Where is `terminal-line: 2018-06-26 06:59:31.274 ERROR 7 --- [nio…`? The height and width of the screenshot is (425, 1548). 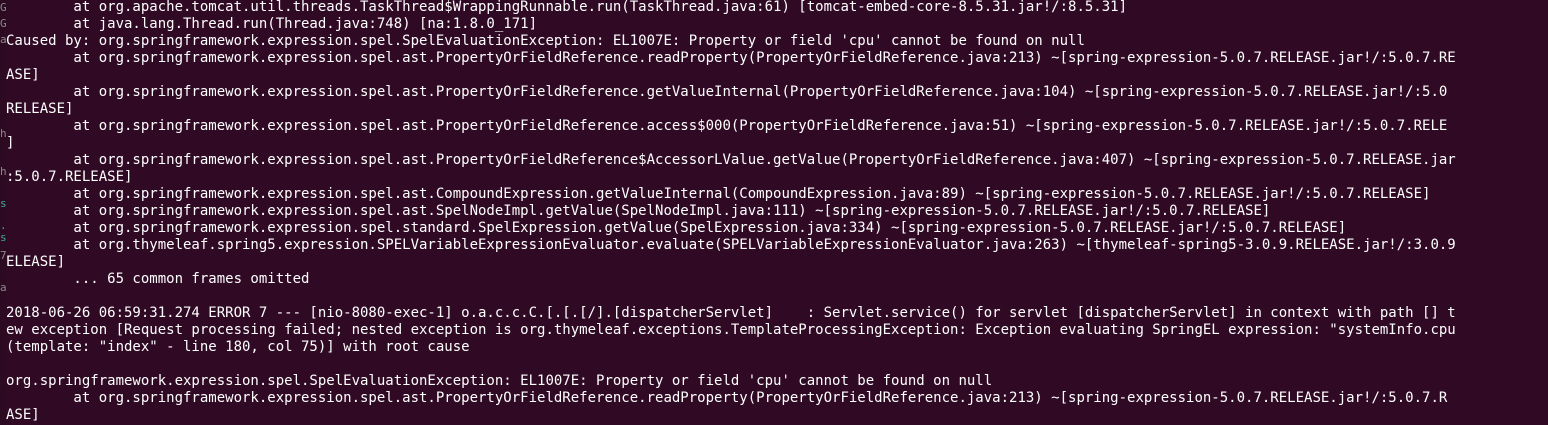
terminal-line: 2018-06-26 06:59:31.274 ERROR 7 --- [nio… is located at coordinates (731, 313).